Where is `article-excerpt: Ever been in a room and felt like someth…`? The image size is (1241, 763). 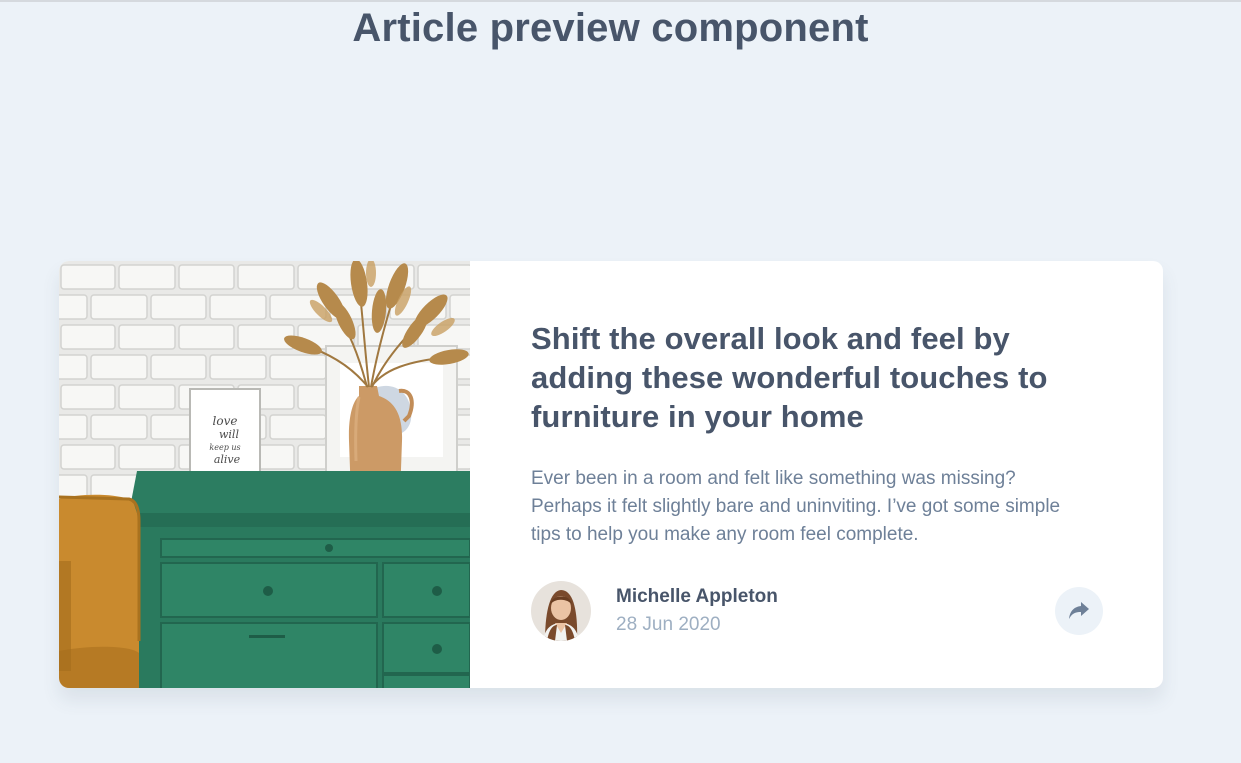 article-excerpt: Ever been in a room and felt like someth… is located at coordinates (796, 506).